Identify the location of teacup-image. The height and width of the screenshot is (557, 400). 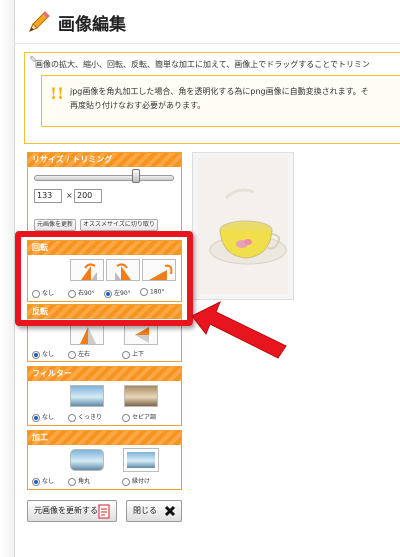
(243, 226).